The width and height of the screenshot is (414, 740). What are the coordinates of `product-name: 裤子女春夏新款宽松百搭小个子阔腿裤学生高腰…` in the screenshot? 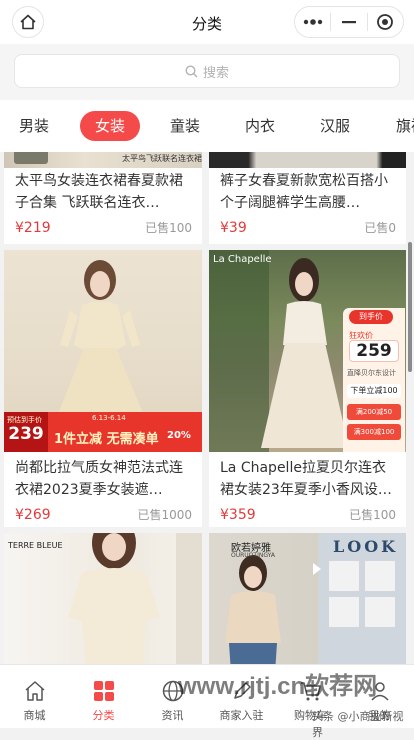 It's located at (304, 192).